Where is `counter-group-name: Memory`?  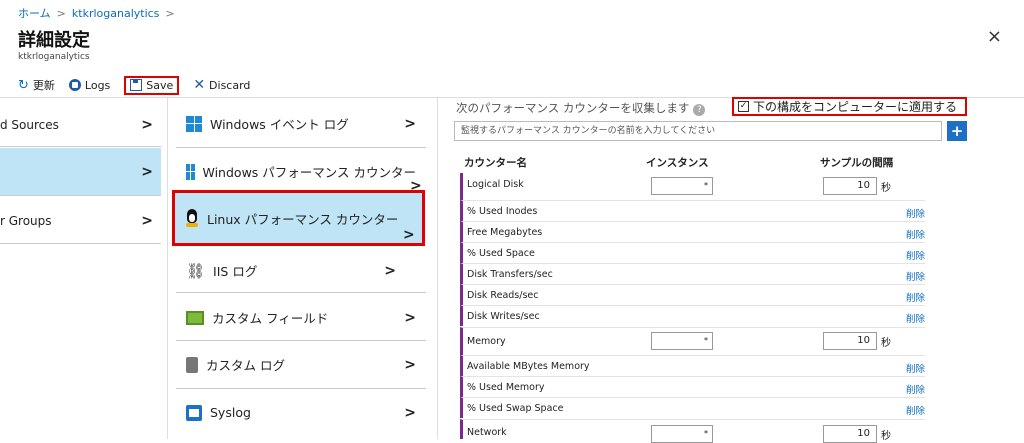
counter-group-name: Memory is located at coordinates (486, 341).